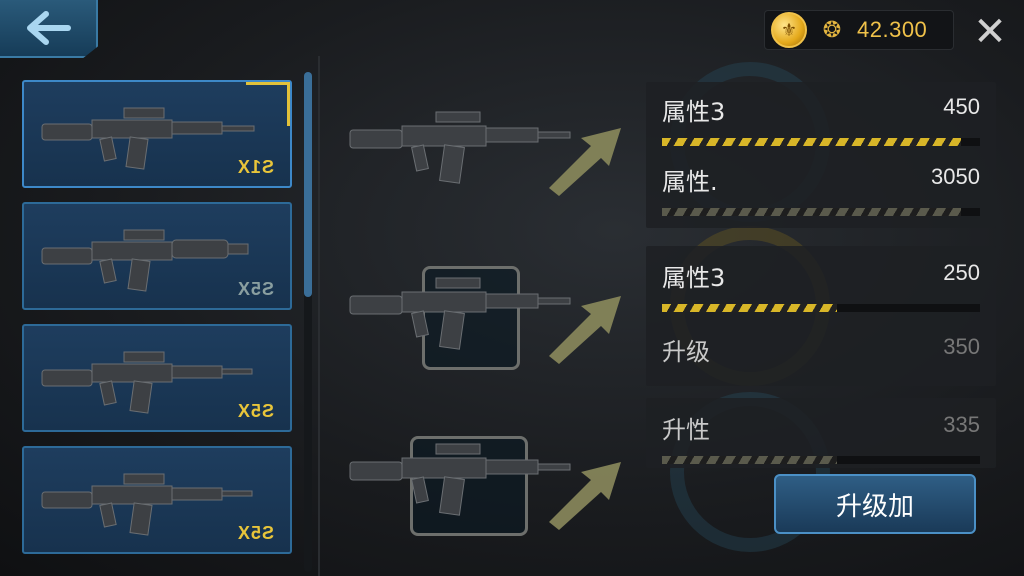 The width and height of the screenshot is (1024, 576). I want to click on stat-value: 350, so click(961, 346).